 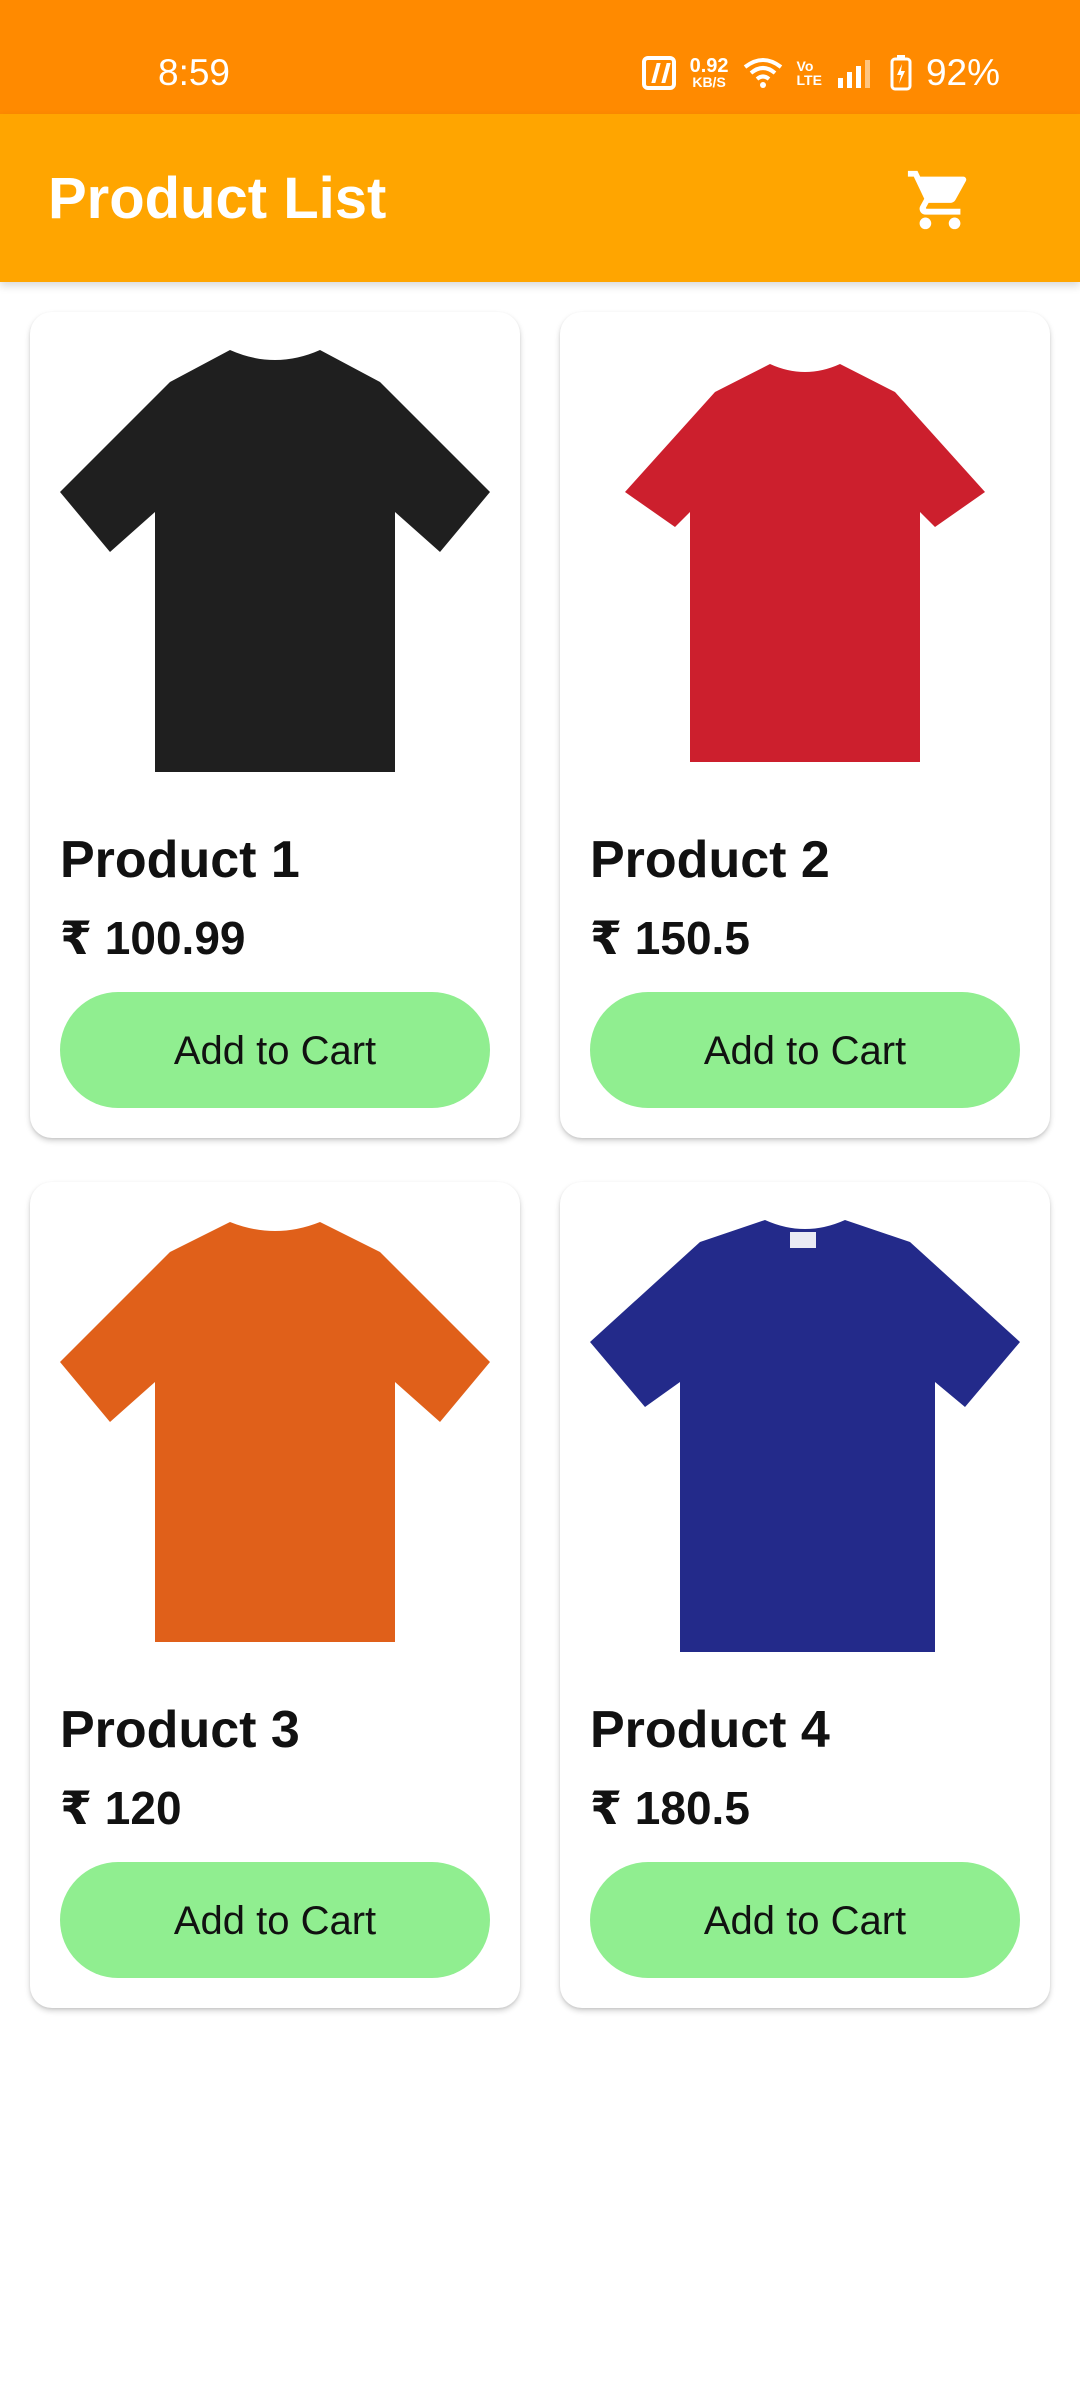 What do you see at coordinates (901, 73) in the screenshot?
I see `battery-icon` at bounding box center [901, 73].